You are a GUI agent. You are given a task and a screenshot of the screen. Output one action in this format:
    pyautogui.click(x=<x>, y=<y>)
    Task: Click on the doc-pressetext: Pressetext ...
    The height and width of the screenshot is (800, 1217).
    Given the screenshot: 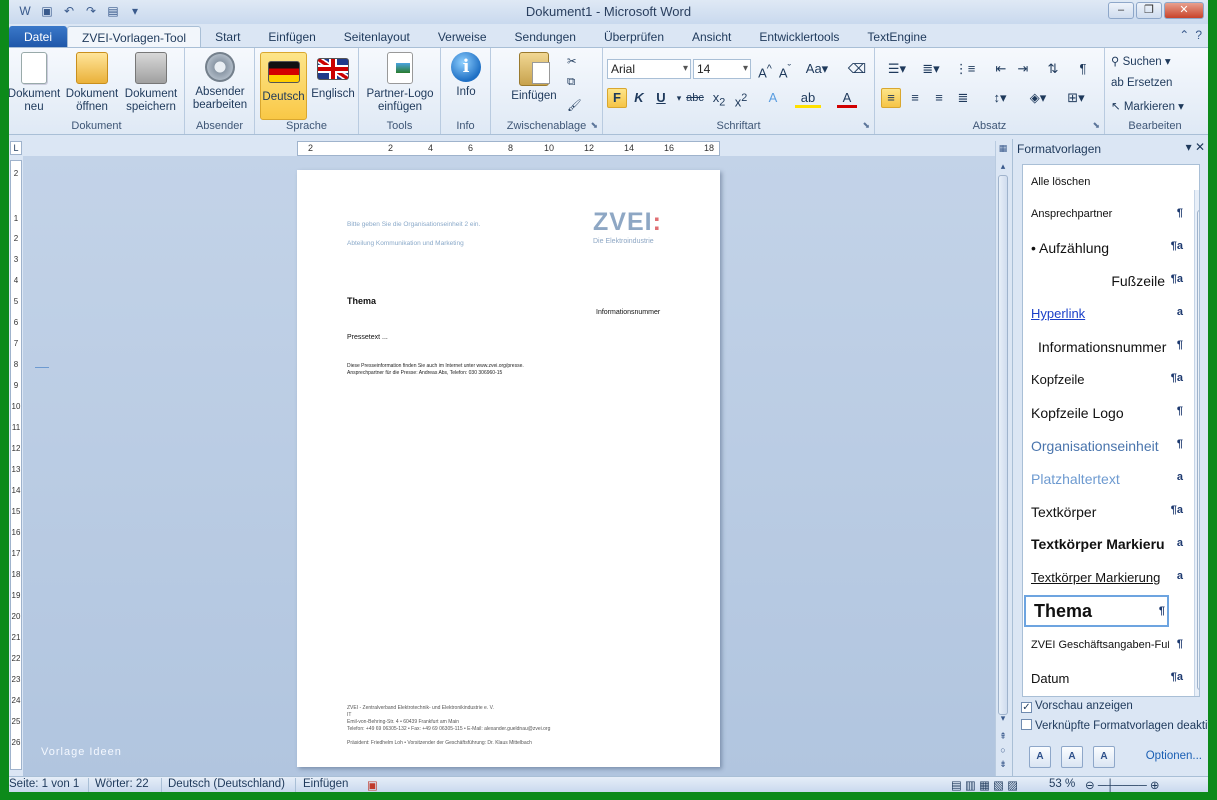 What is the action you would take?
    pyautogui.click(x=367, y=337)
    